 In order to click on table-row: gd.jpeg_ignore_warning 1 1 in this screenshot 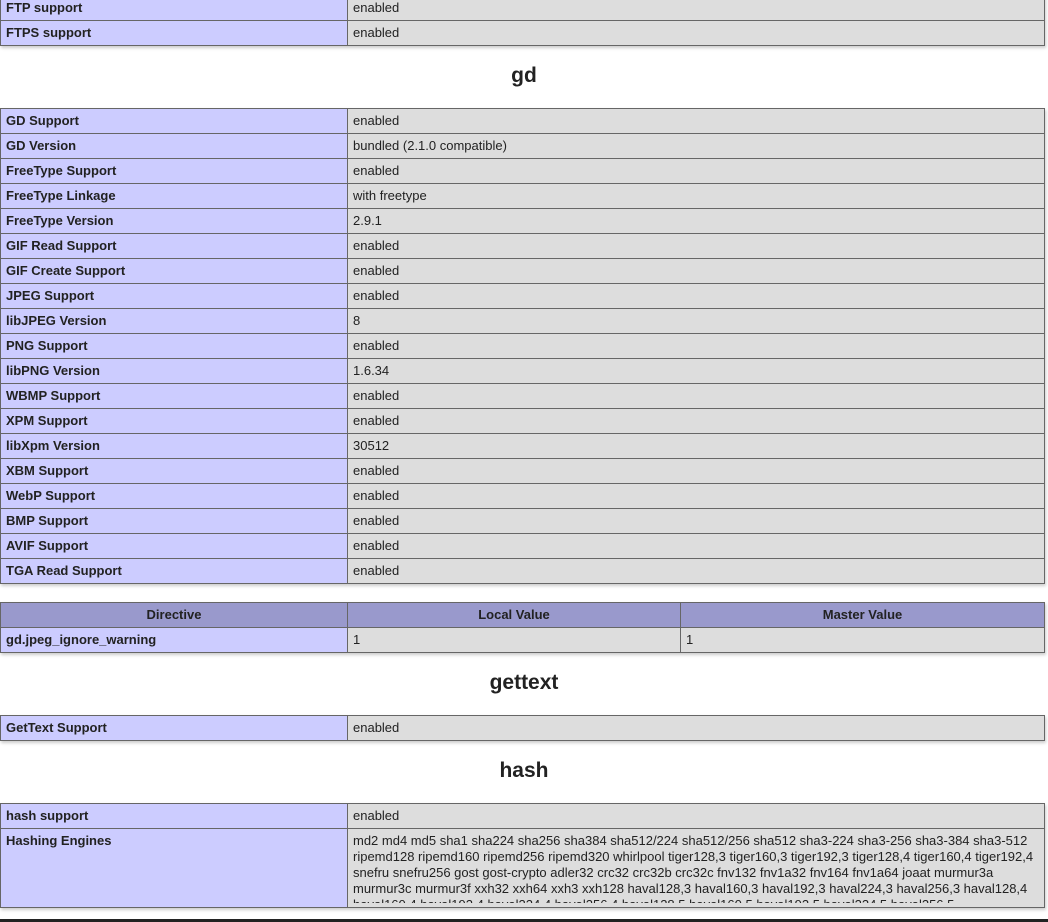, I will do `click(522, 640)`.